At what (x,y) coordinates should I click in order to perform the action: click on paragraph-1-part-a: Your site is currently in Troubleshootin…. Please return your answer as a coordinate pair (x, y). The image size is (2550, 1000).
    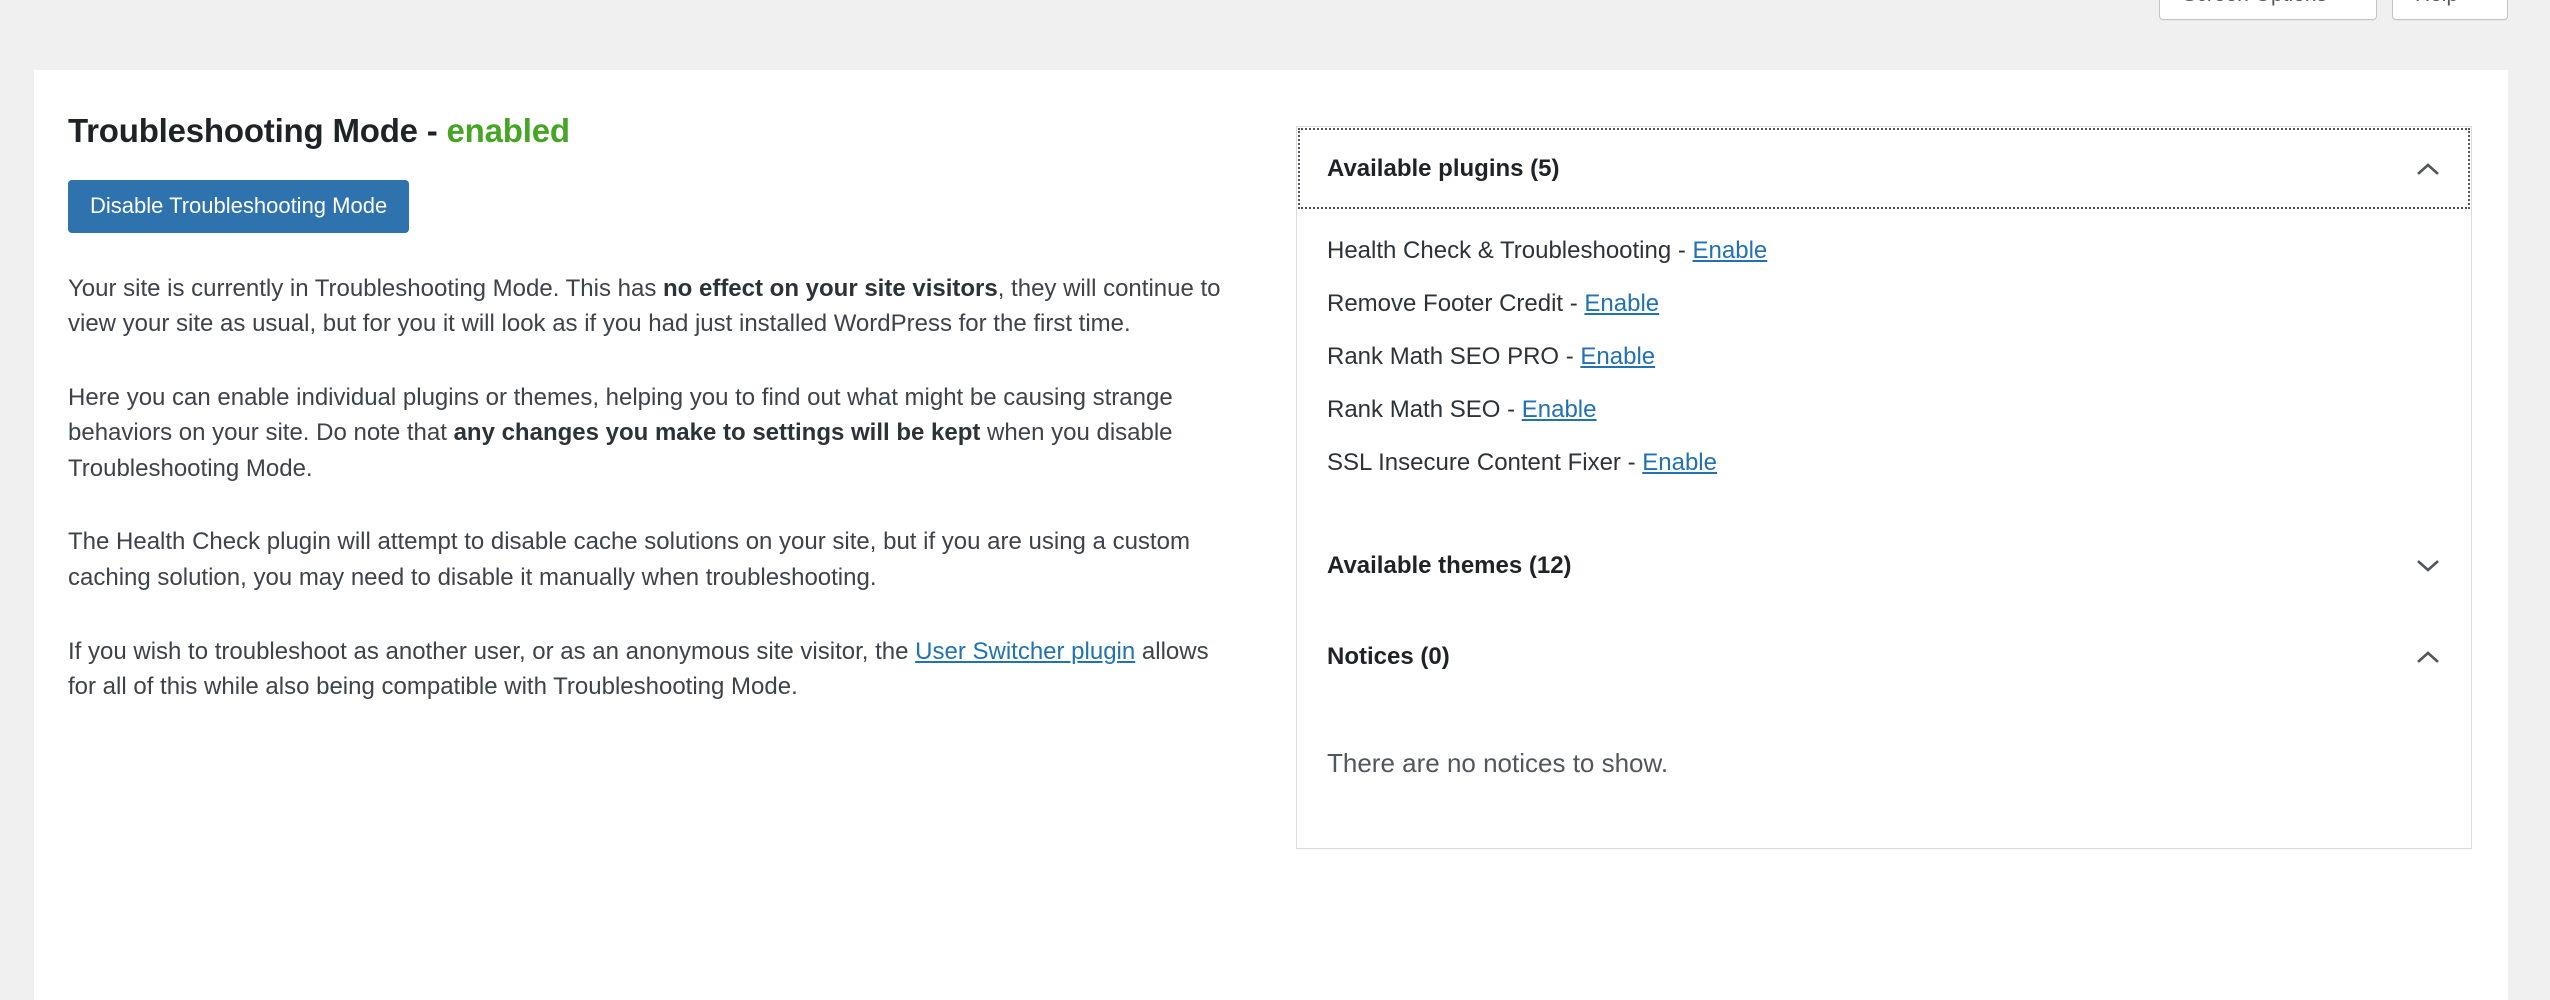
    Looking at the image, I should click on (365, 288).